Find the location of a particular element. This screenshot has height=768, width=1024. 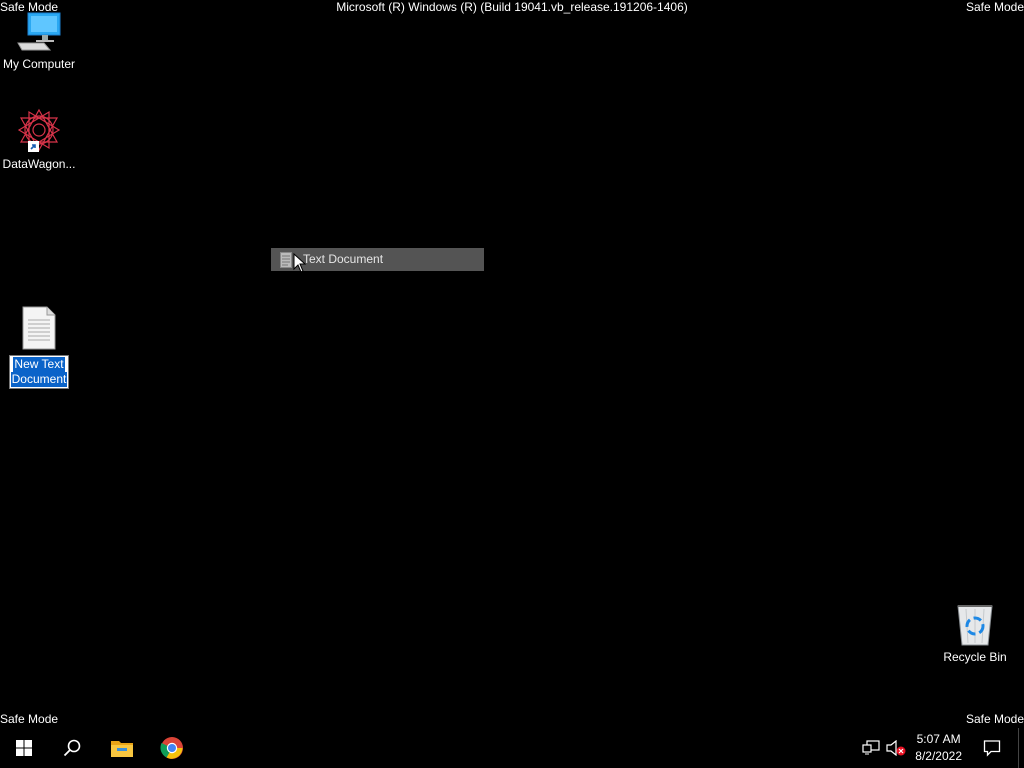

my-computer-label: My Computer is located at coordinates (39, 64).